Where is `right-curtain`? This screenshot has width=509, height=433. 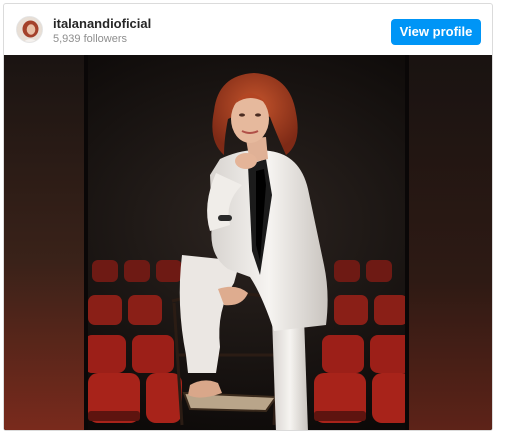
right-curtain is located at coordinates (450, 242).